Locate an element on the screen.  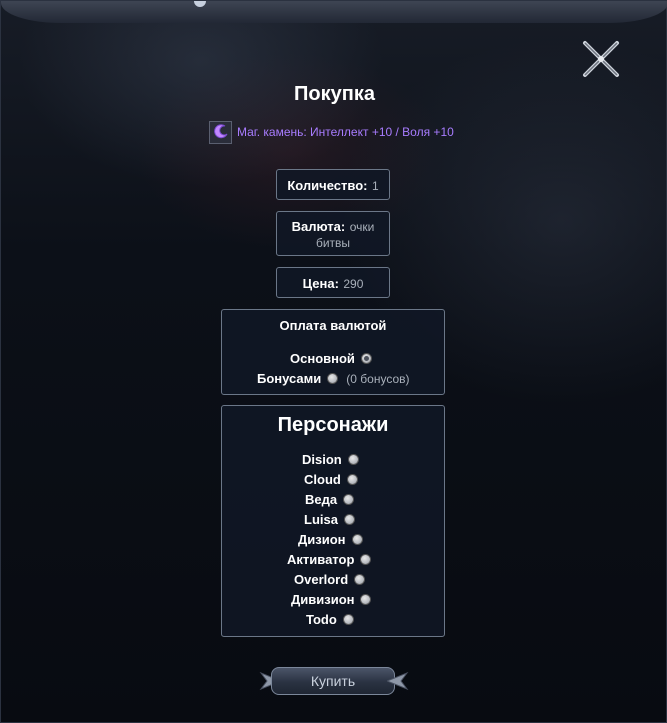
quantity-box: Количество: 1 is located at coordinates (333, 184).